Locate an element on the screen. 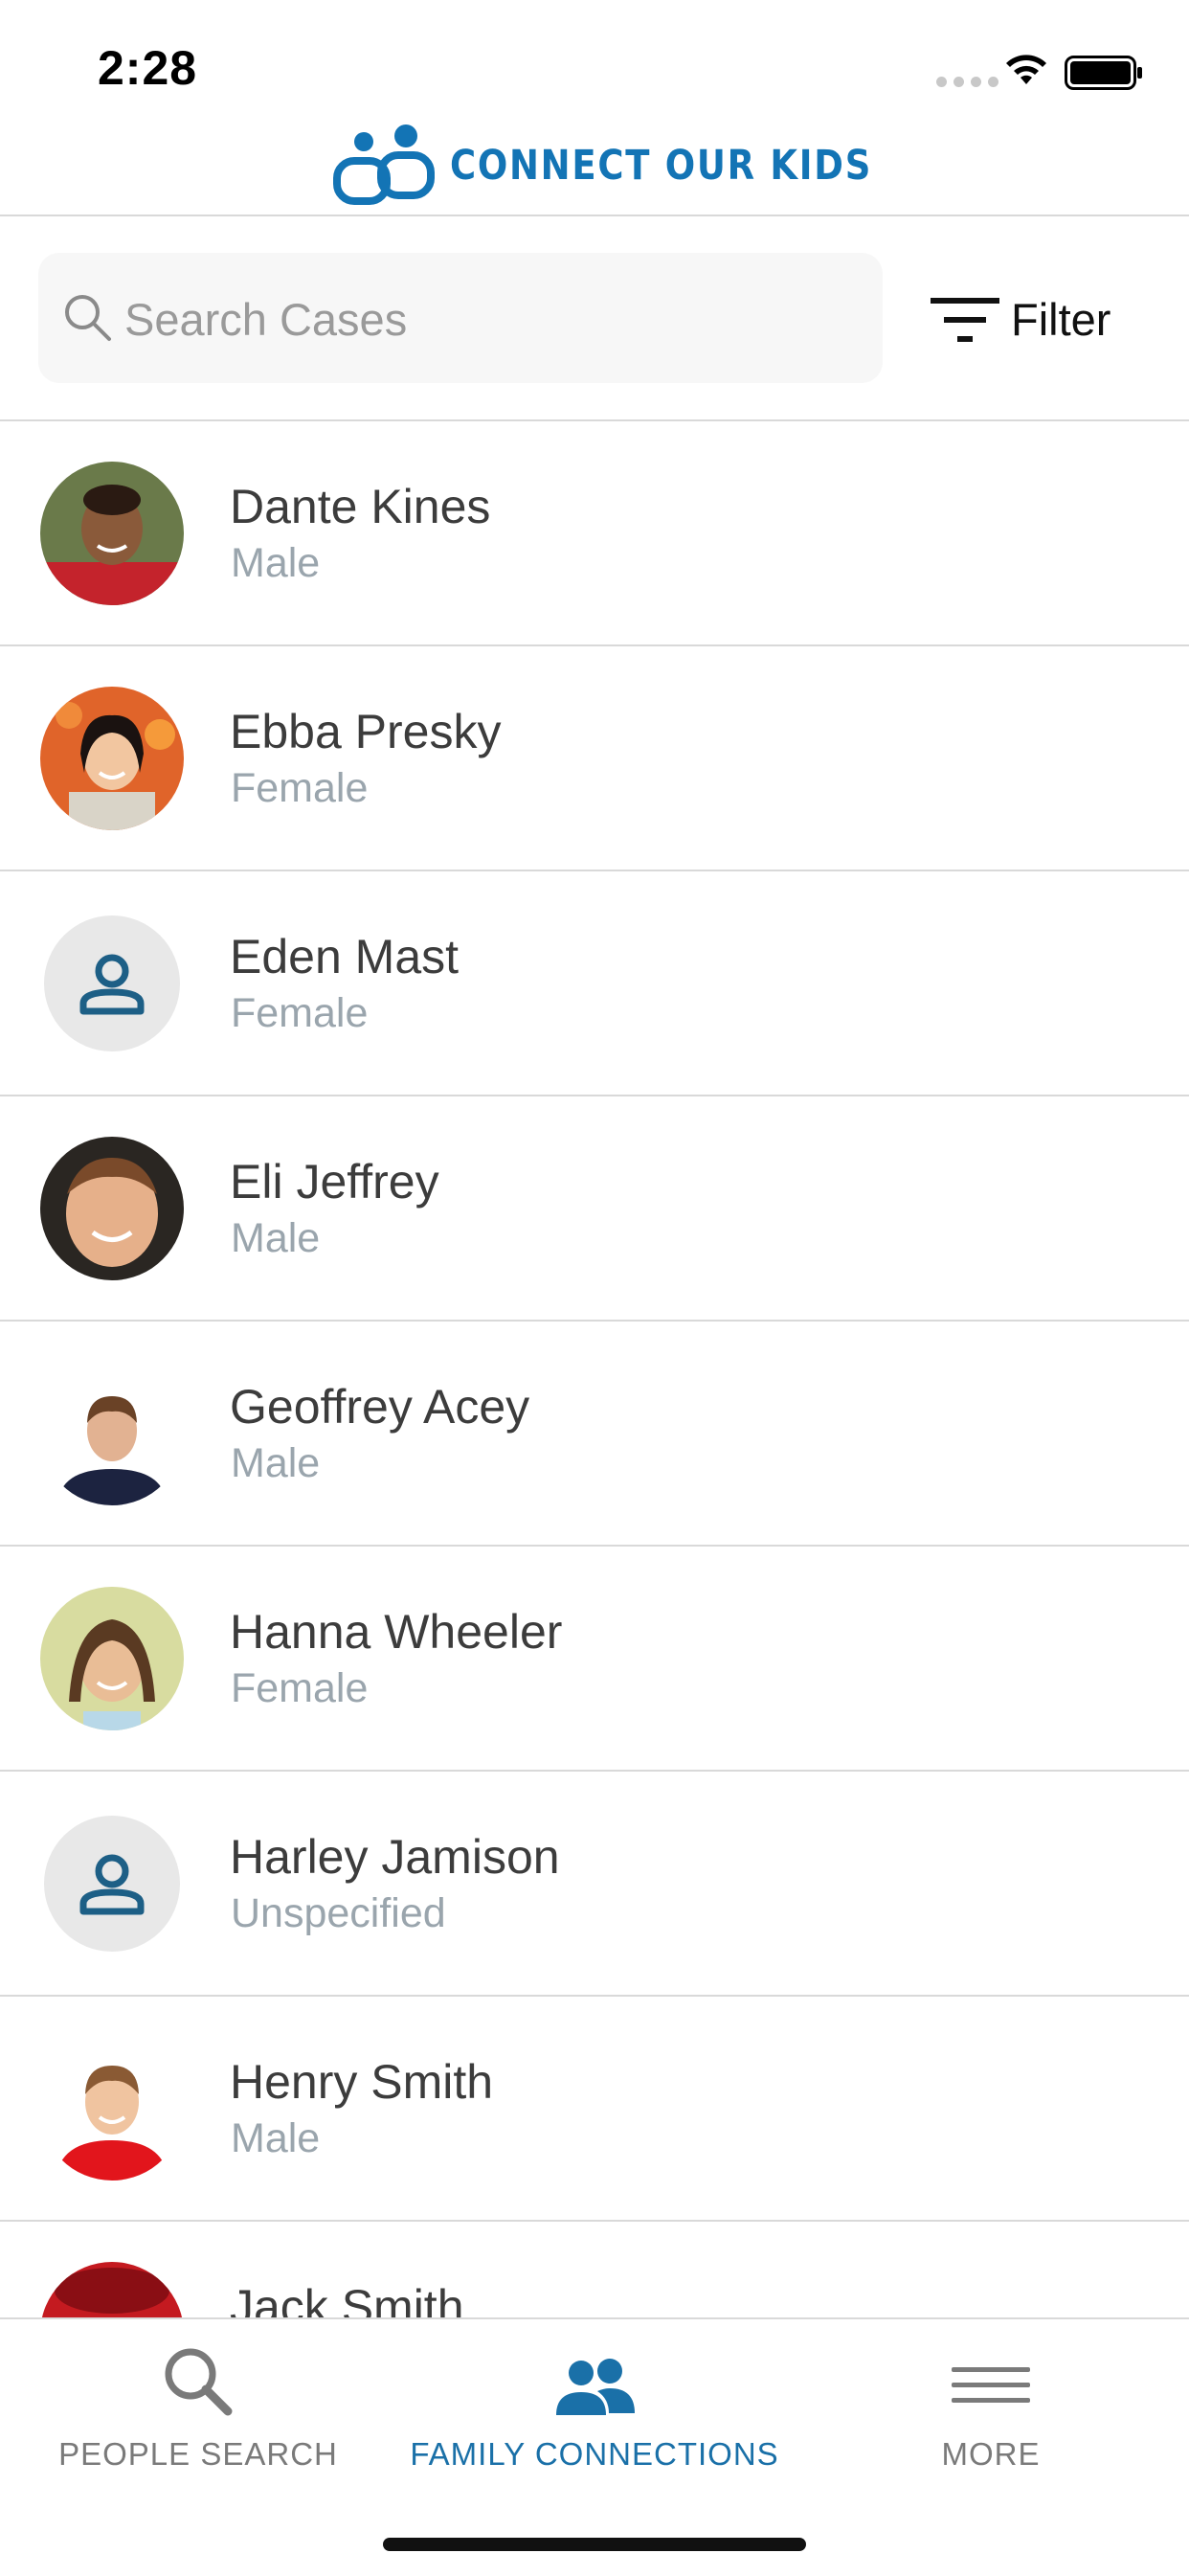 The height and width of the screenshot is (2576, 1189). tab-label: PEOPLE SEARCH is located at coordinates (198, 2454).